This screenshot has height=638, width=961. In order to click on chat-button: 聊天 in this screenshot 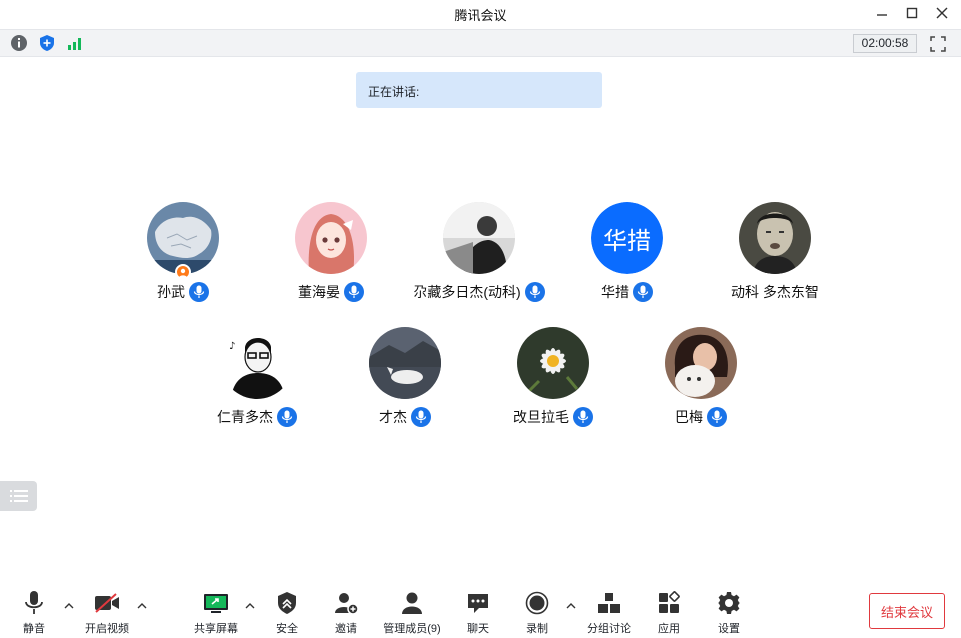, I will do `click(478, 614)`.